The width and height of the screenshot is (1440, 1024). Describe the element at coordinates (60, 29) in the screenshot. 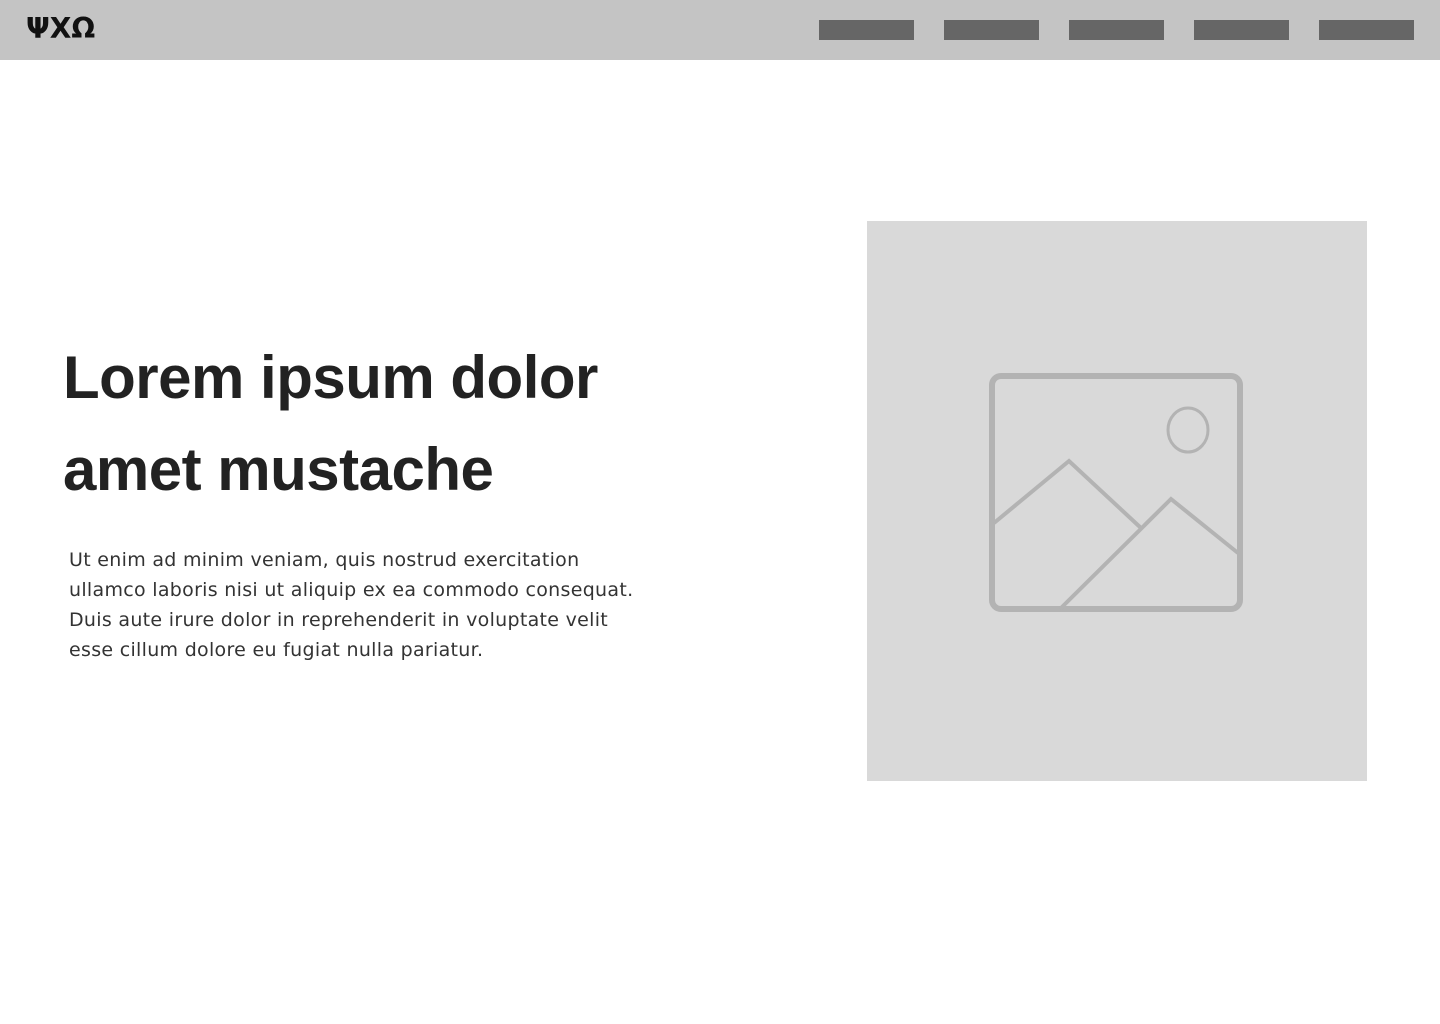

I see `logo: ΨΧΩ` at that location.